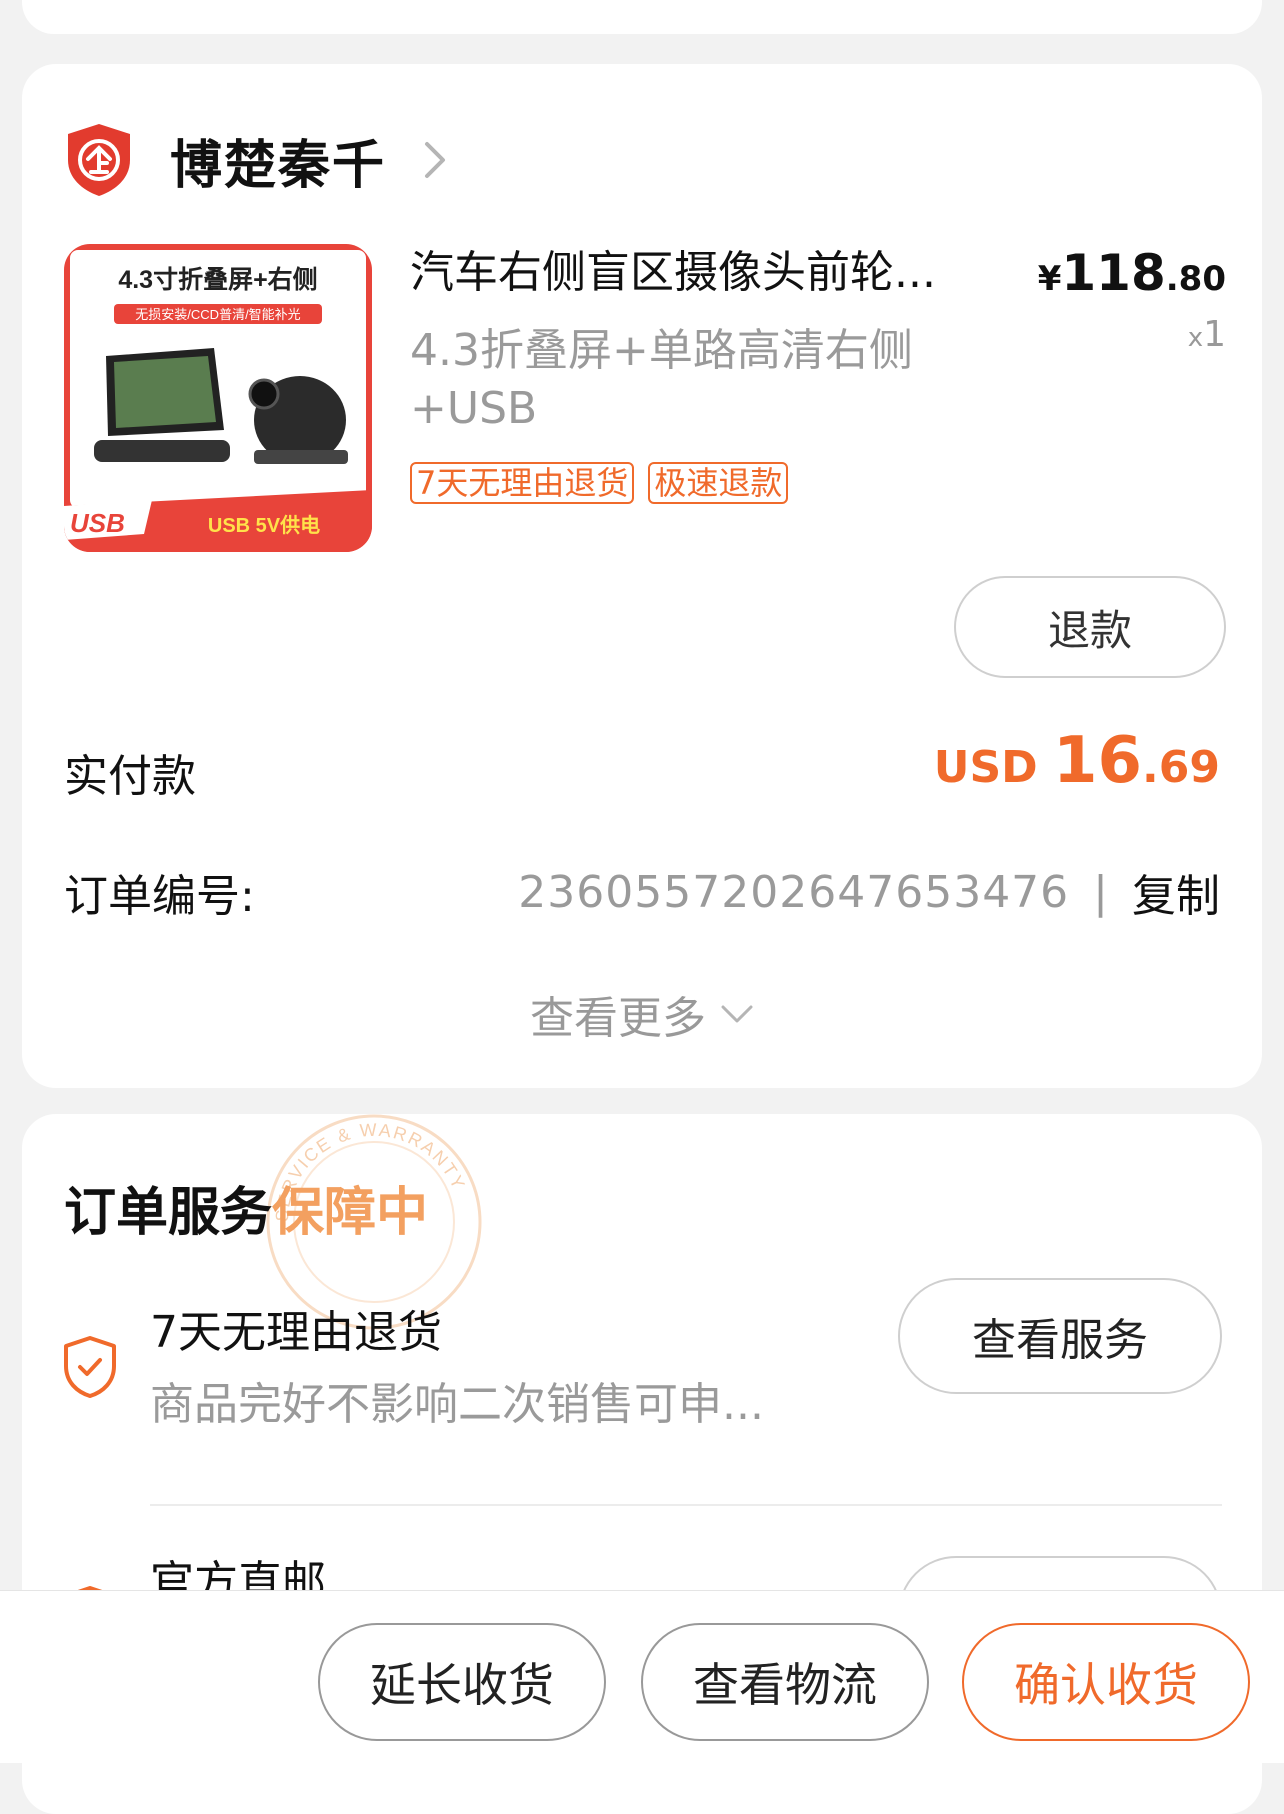  Describe the element at coordinates (435, 160) in the screenshot. I see `chevron-right-icon` at that location.